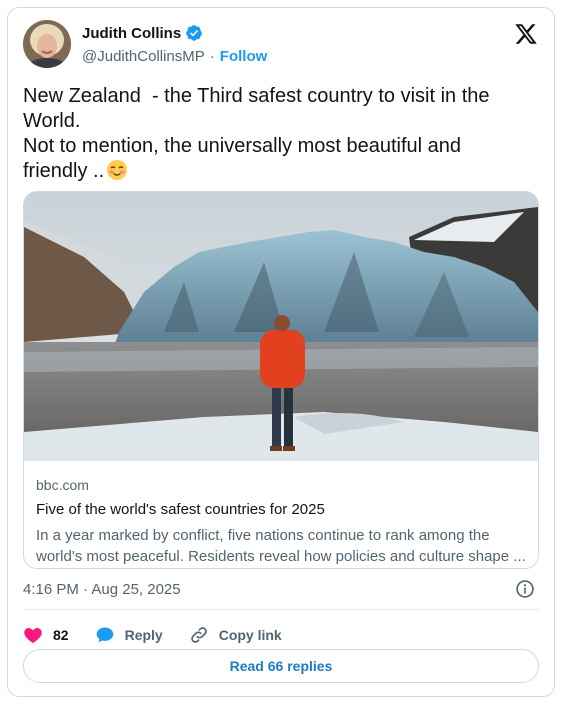 Image resolution: width=565 pixels, height=707 pixels. I want to click on avatar-image, so click(47, 44).